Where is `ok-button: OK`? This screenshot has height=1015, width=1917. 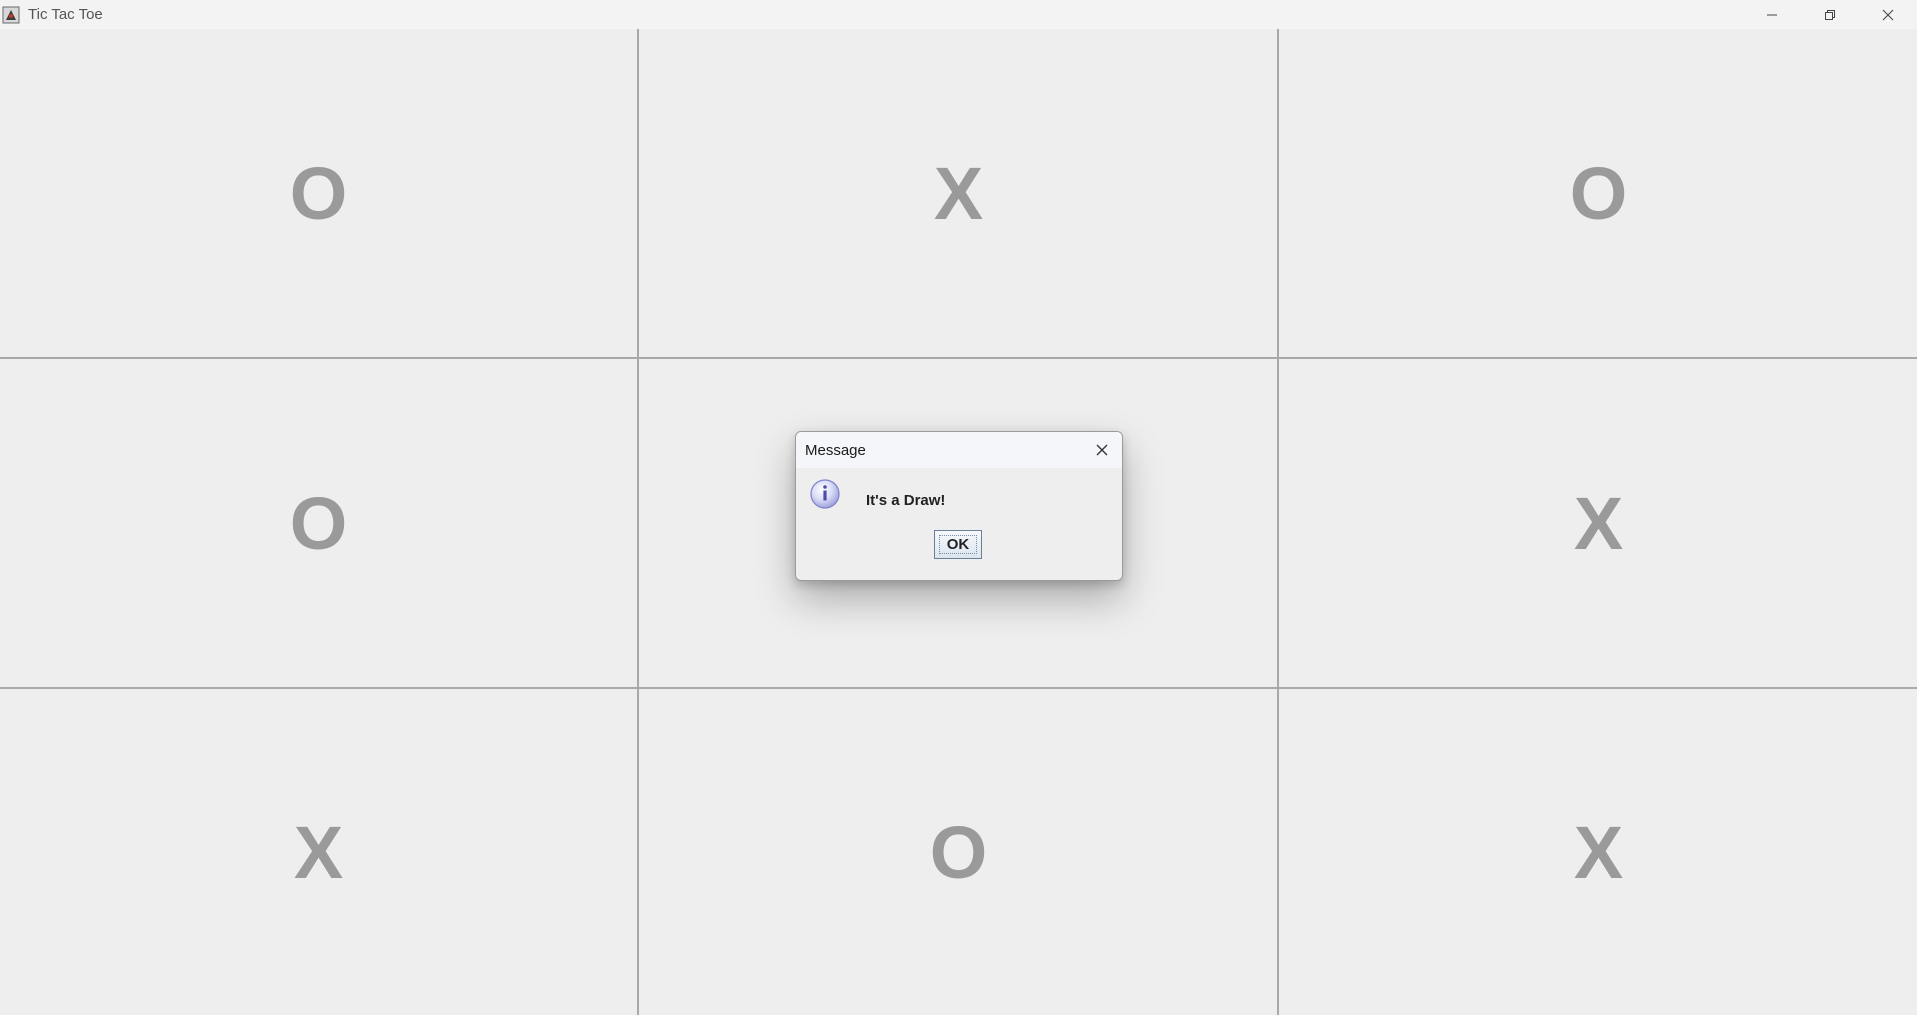
ok-button: OK is located at coordinates (958, 544).